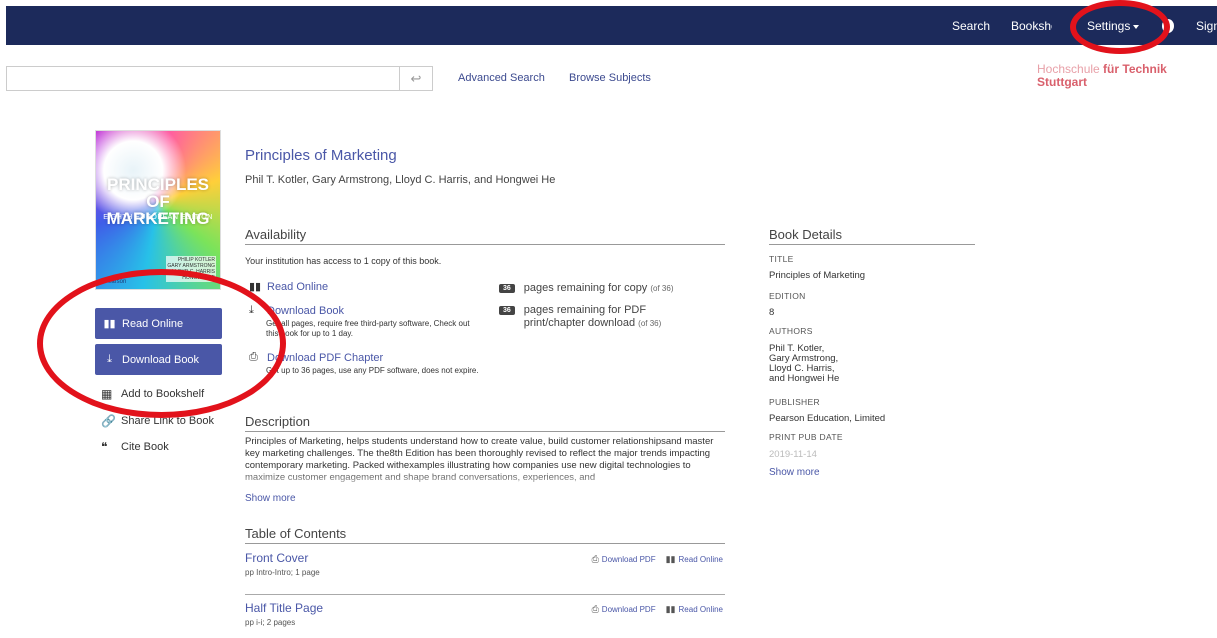 This screenshot has width=1217, height=638. I want to click on availability-heading: Availability, so click(485, 236).